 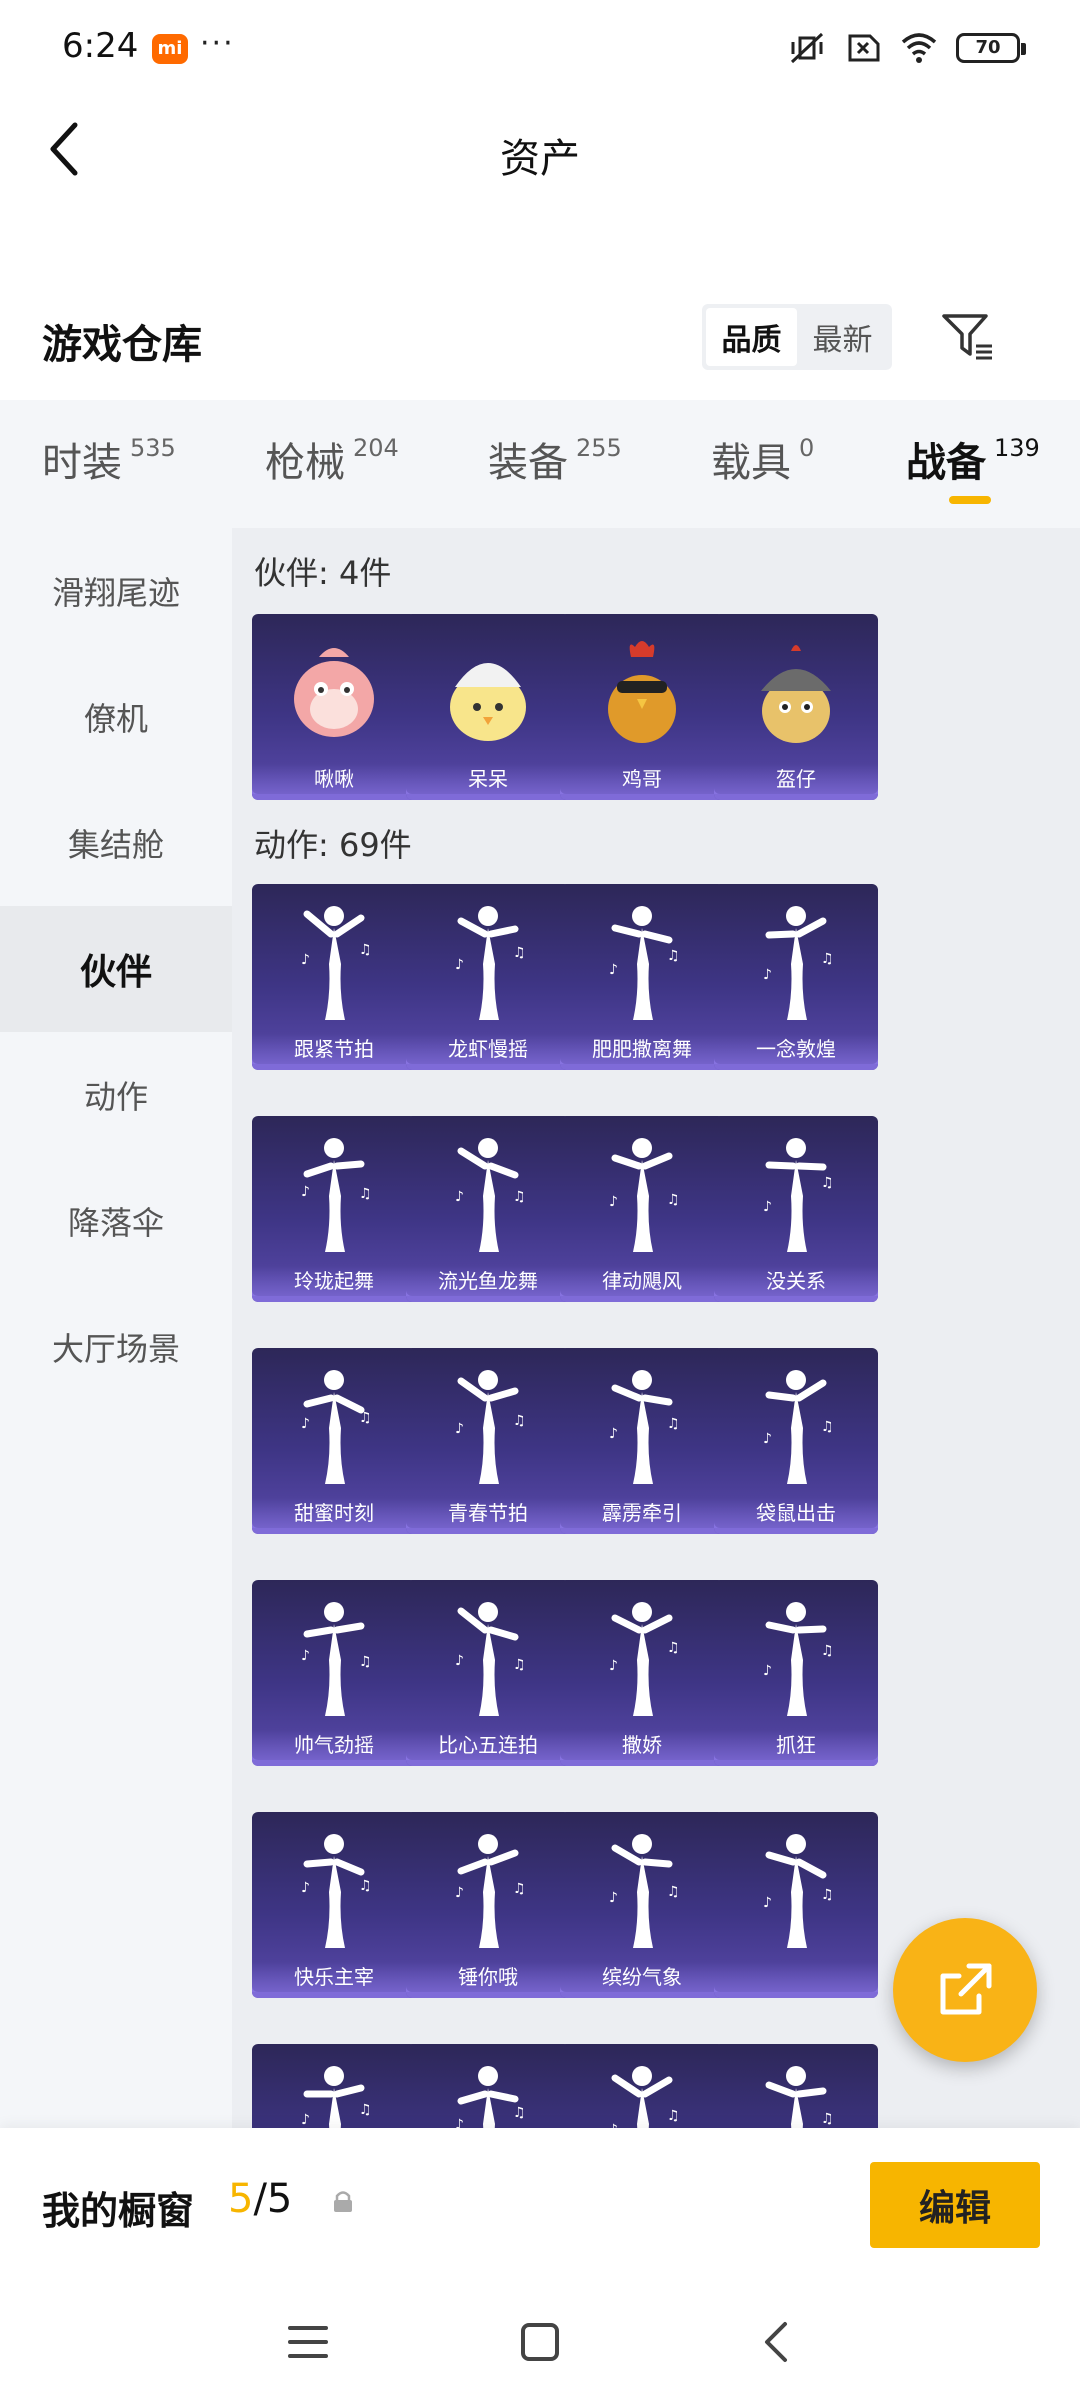 I want to click on action-card: ♪ ♫ 抓狂, so click(x=796, y=1673).